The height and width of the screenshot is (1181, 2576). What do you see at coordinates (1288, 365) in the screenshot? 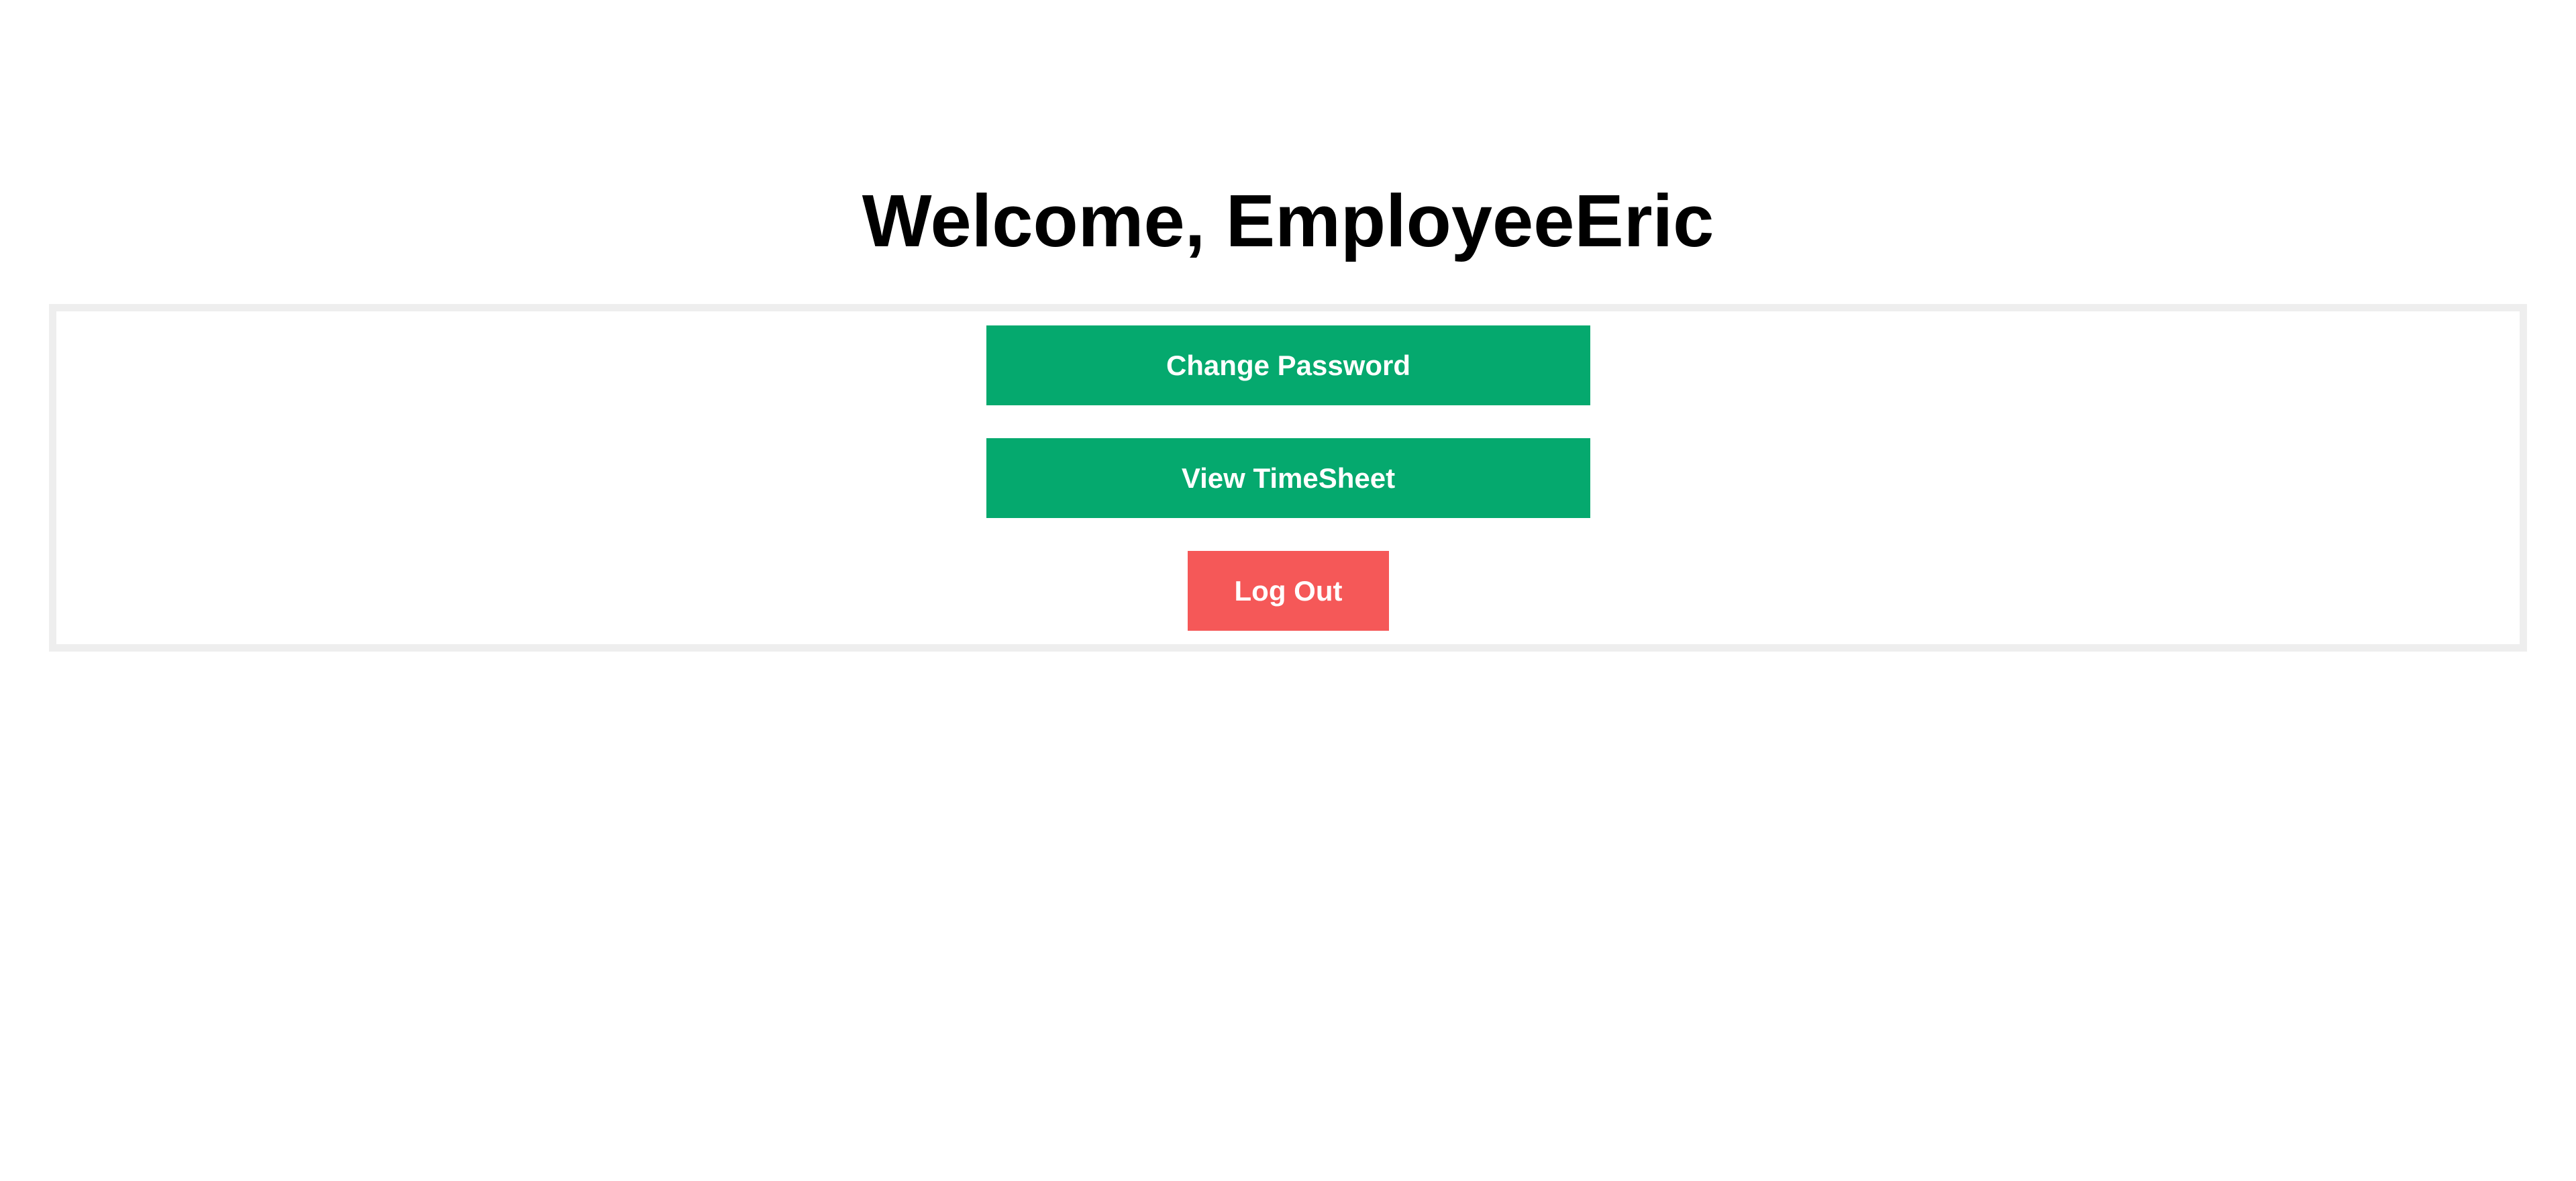
I see `change-password-button: Change Password` at bounding box center [1288, 365].